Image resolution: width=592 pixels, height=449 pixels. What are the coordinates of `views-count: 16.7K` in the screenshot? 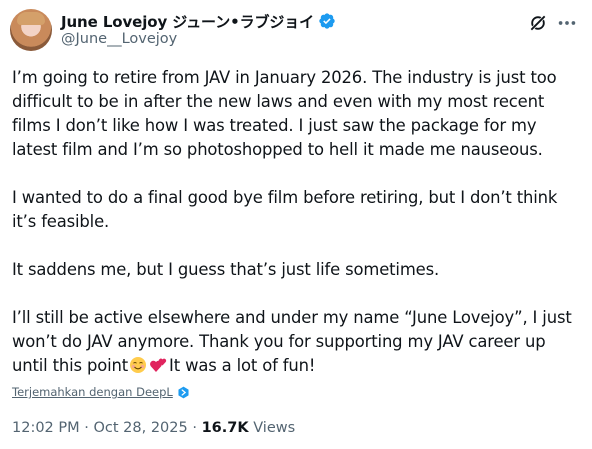 It's located at (225, 428).